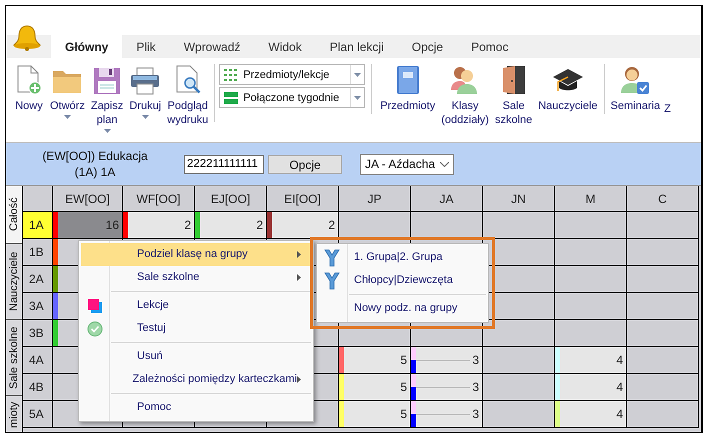 This screenshot has height=438, width=706. I want to click on check-circle-icon, so click(95, 328).